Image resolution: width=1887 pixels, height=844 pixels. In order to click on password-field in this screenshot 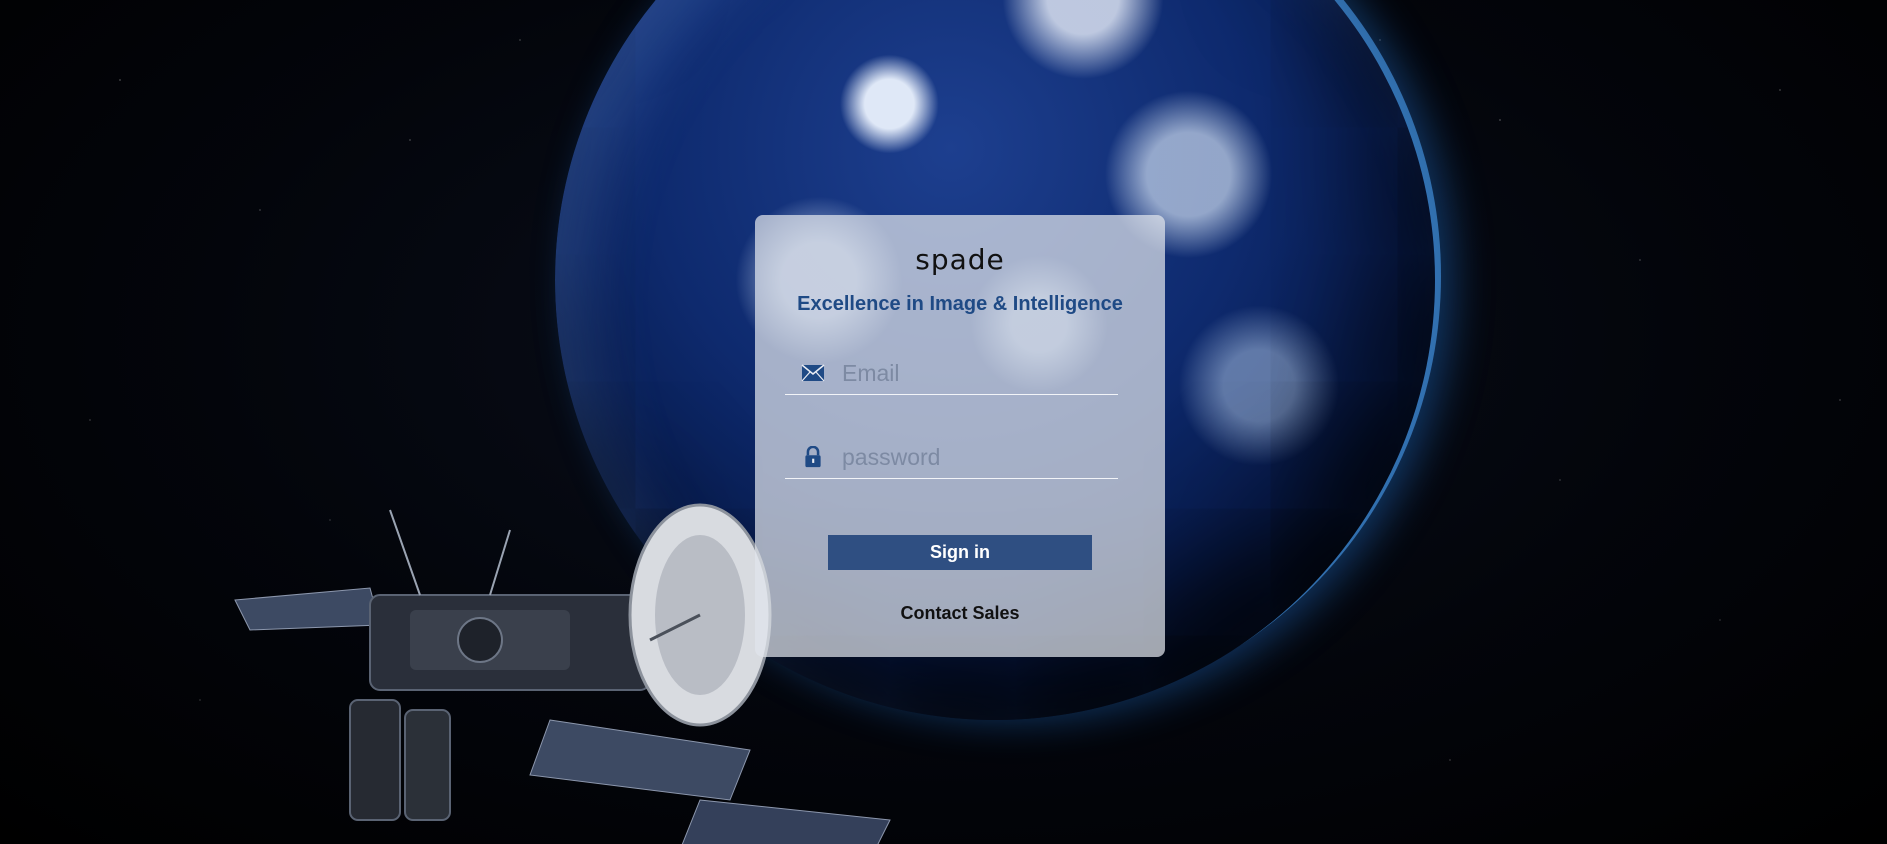, I will do `click(951, 457)`.